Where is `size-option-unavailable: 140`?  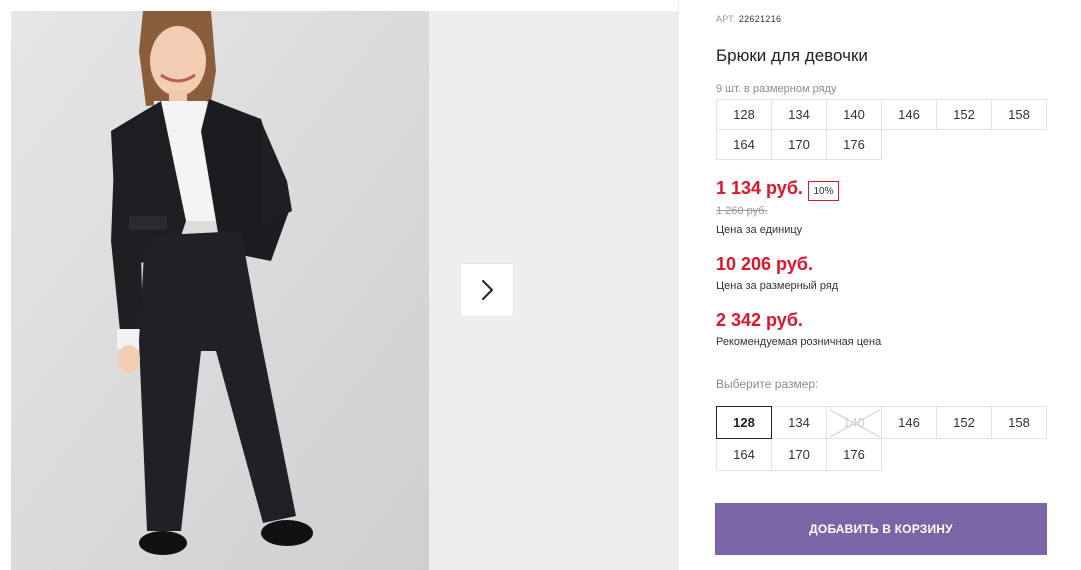
size-option-unavailable: 140 is located at coordinates (854, 422).